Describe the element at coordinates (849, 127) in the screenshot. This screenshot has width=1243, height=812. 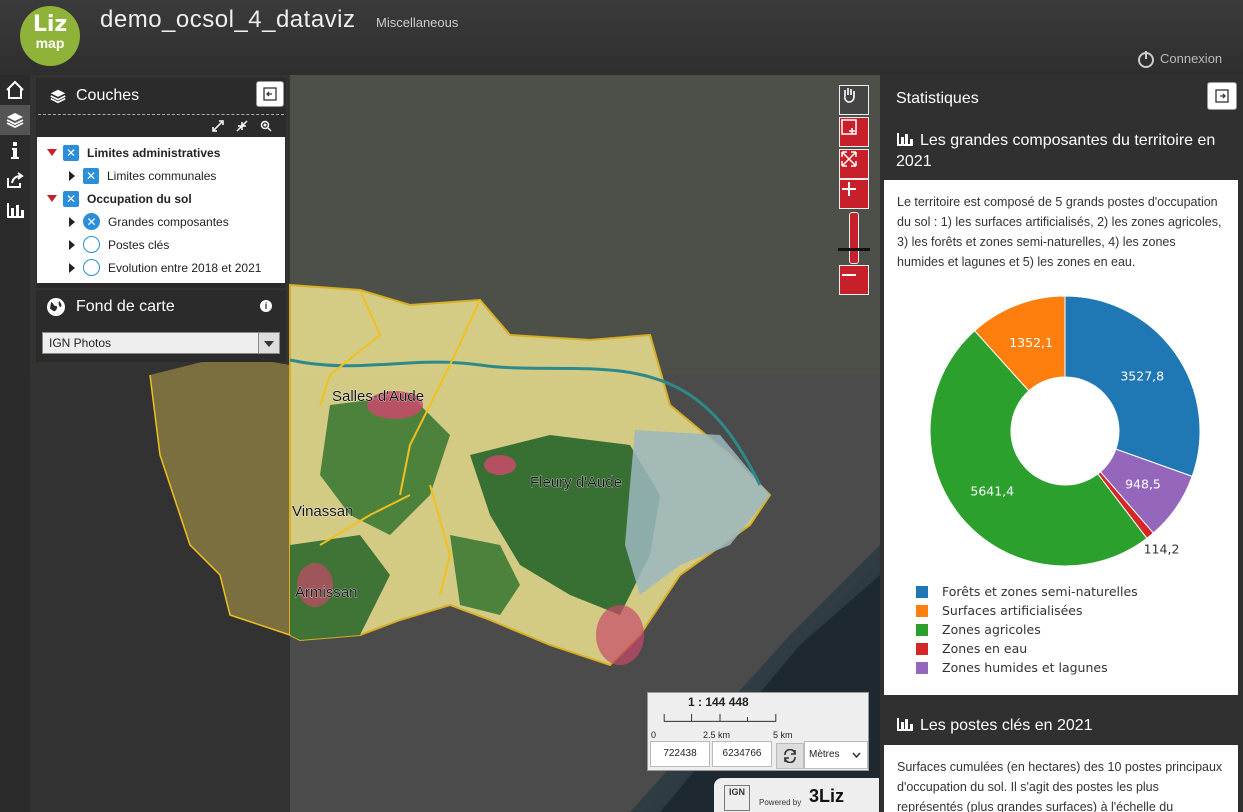
I see `zoom-box-icon` at that location.